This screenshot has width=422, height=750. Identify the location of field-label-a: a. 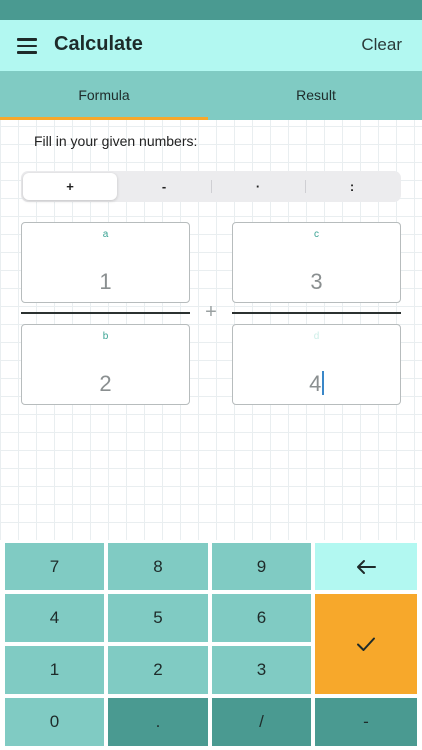
(105, 234).